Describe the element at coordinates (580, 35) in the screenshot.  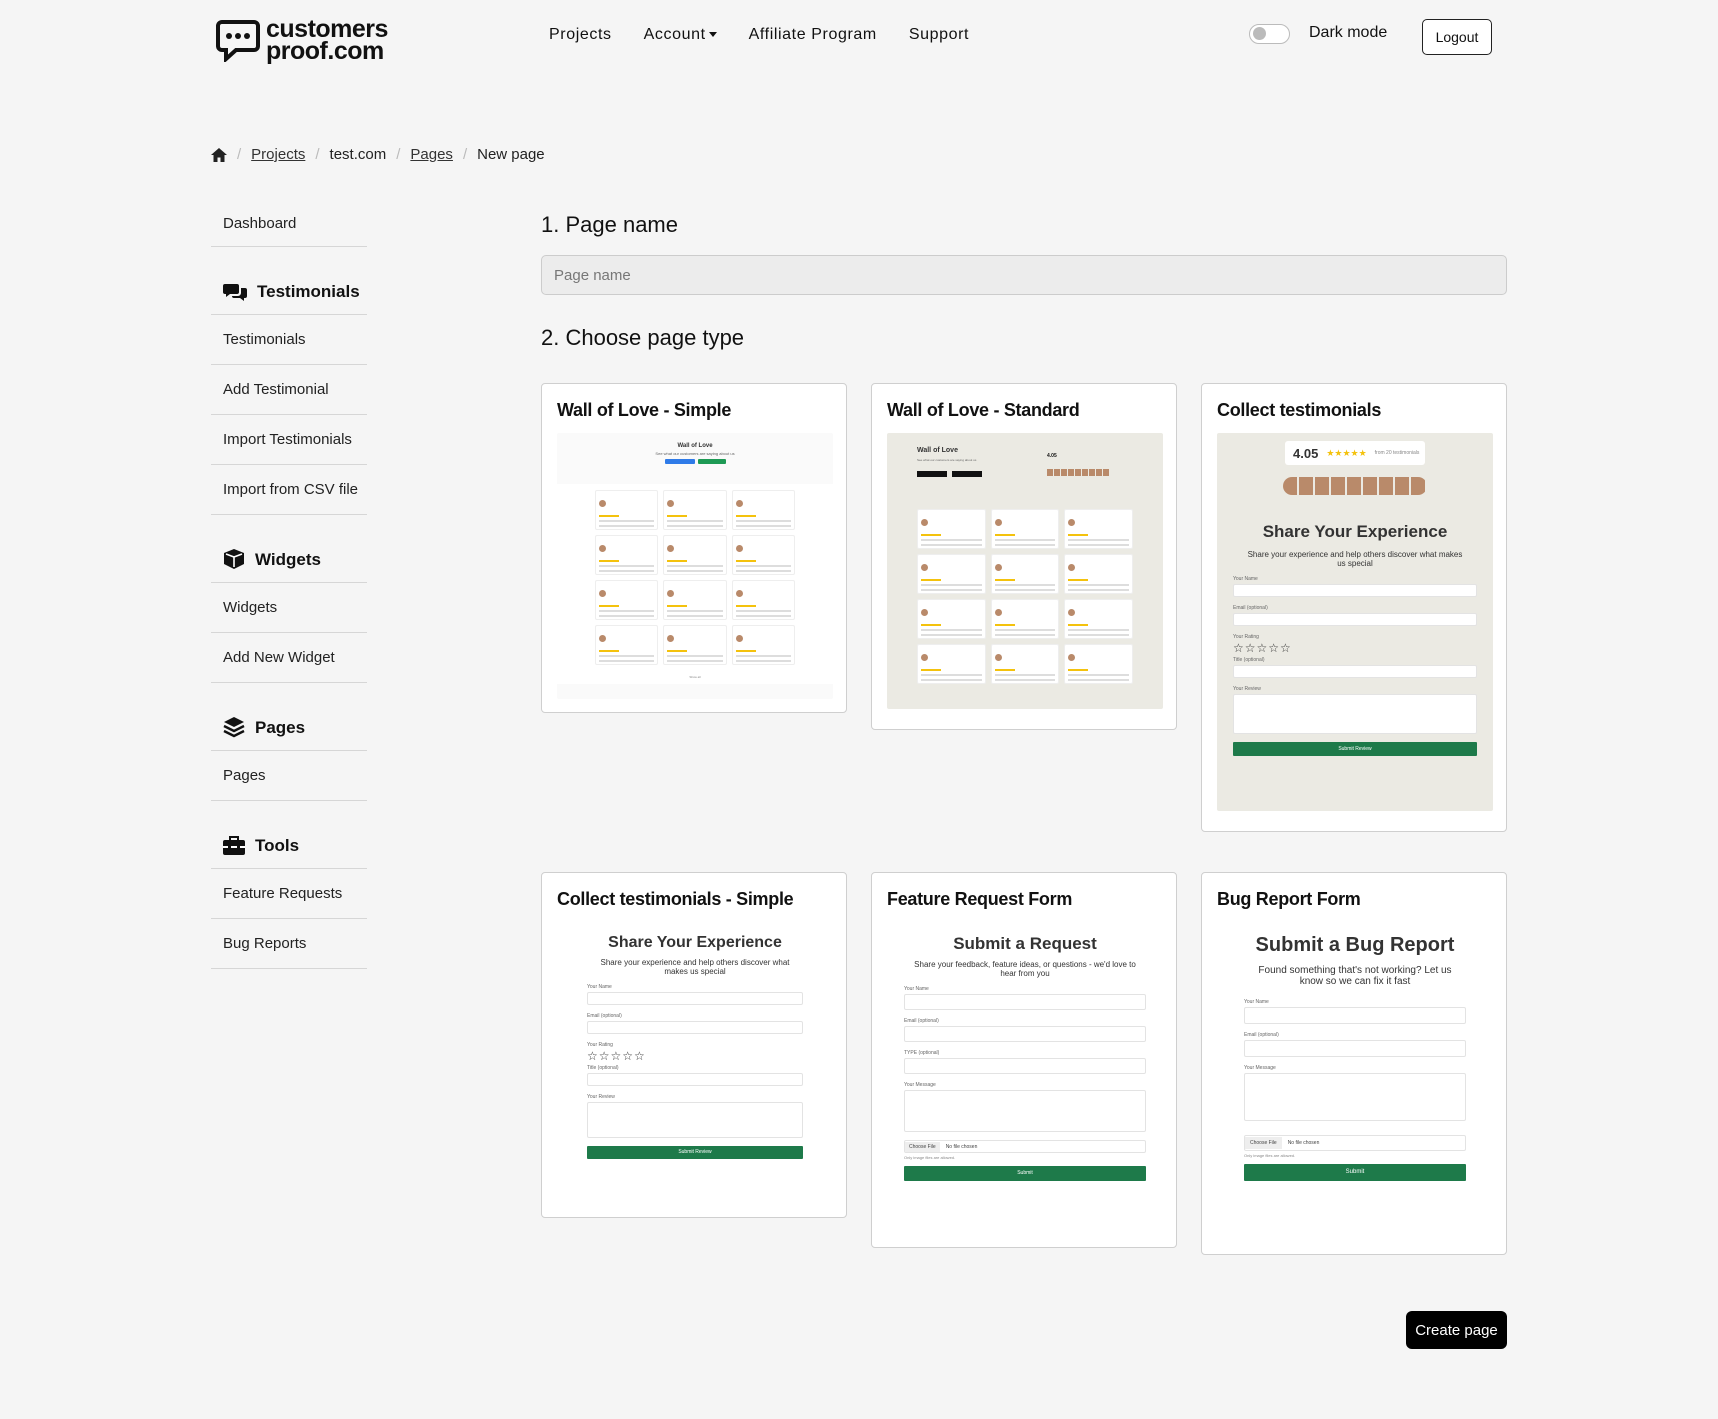
I see `nav-projects: Projects` at that location.